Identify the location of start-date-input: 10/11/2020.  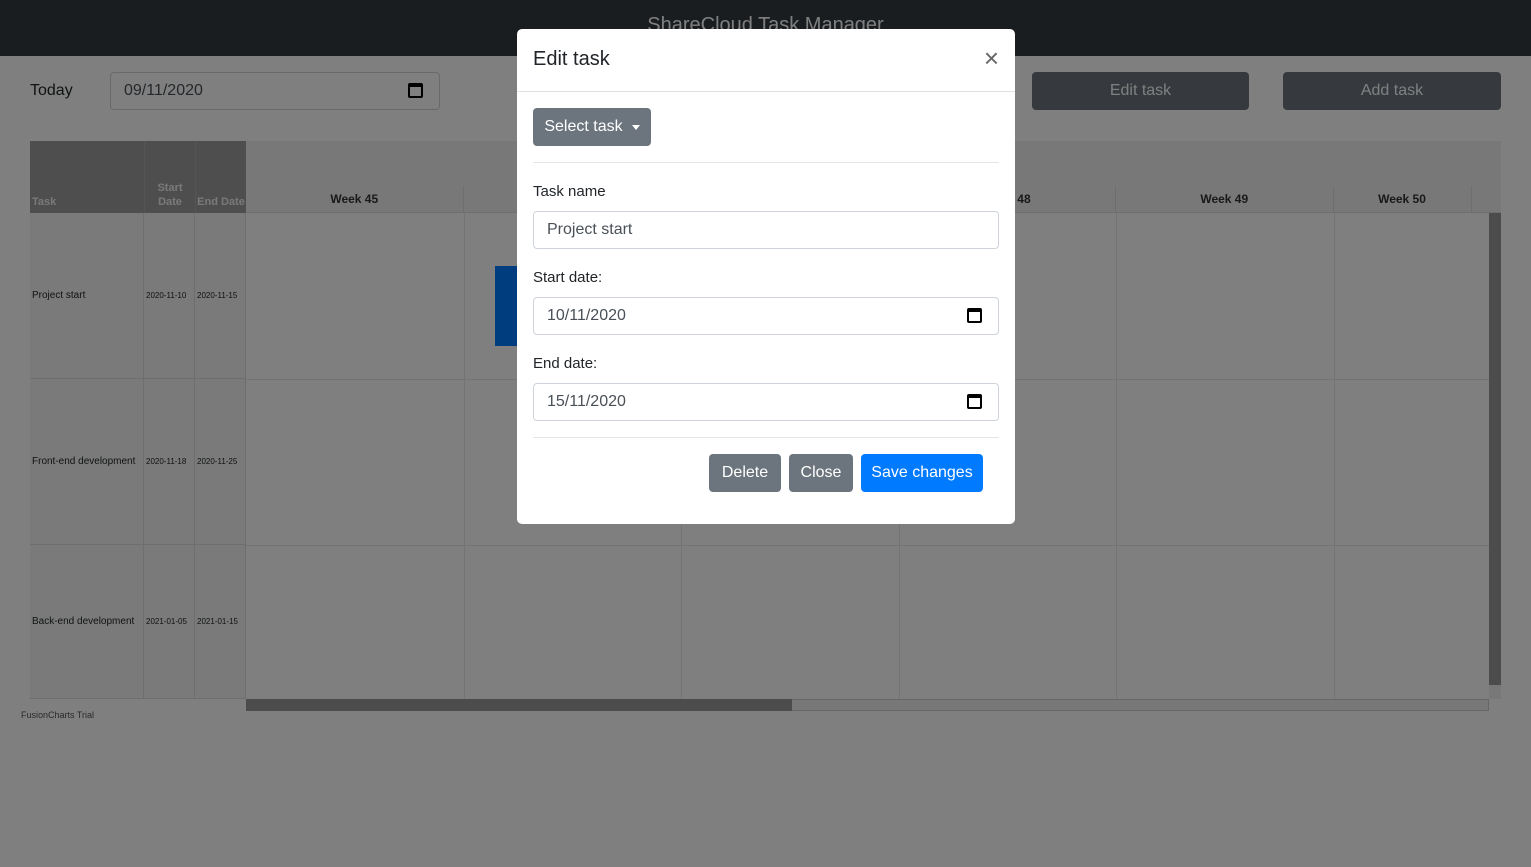
(766, 316).